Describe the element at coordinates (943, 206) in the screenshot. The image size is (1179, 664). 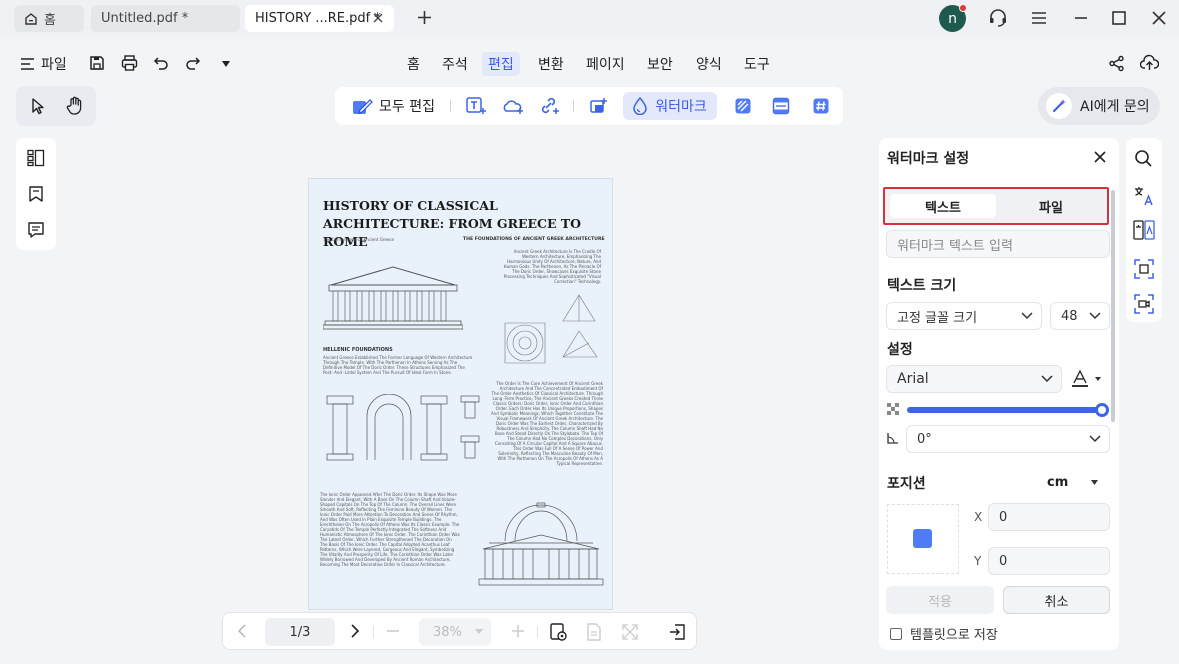
I see `tab-text: 텍스트` at that location.